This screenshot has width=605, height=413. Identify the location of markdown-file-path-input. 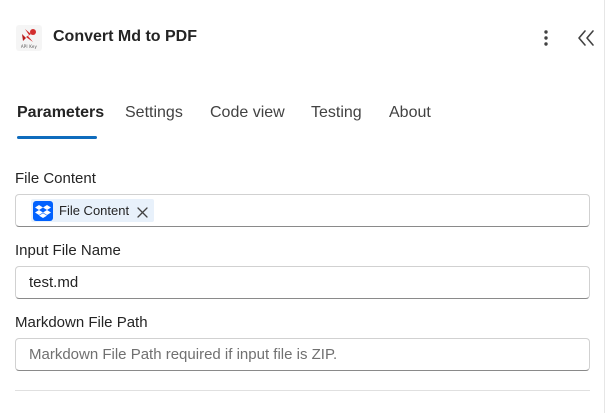
(301, 354).